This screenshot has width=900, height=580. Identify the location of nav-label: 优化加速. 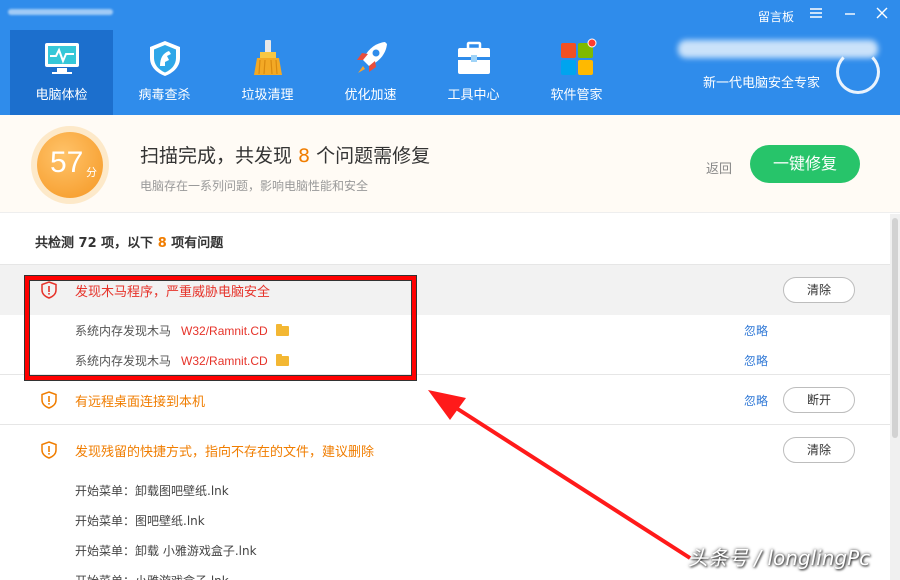
(370, 95).